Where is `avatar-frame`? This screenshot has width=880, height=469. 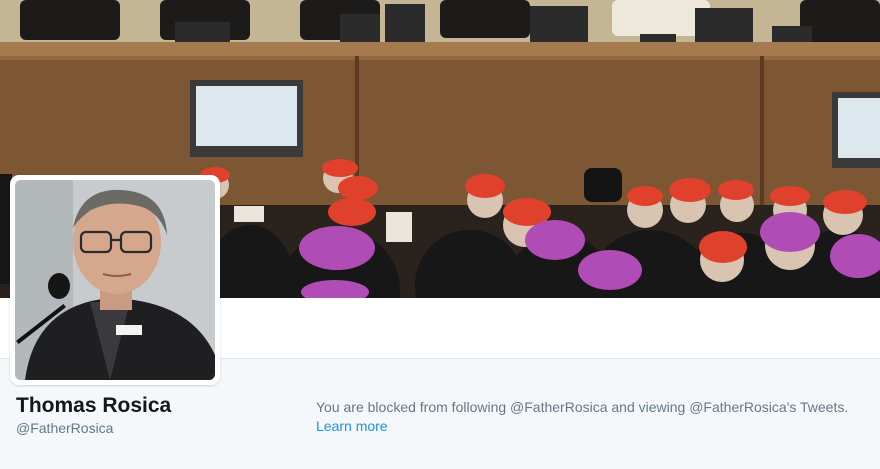 avatar-frame is located at coordinates (115, 280).